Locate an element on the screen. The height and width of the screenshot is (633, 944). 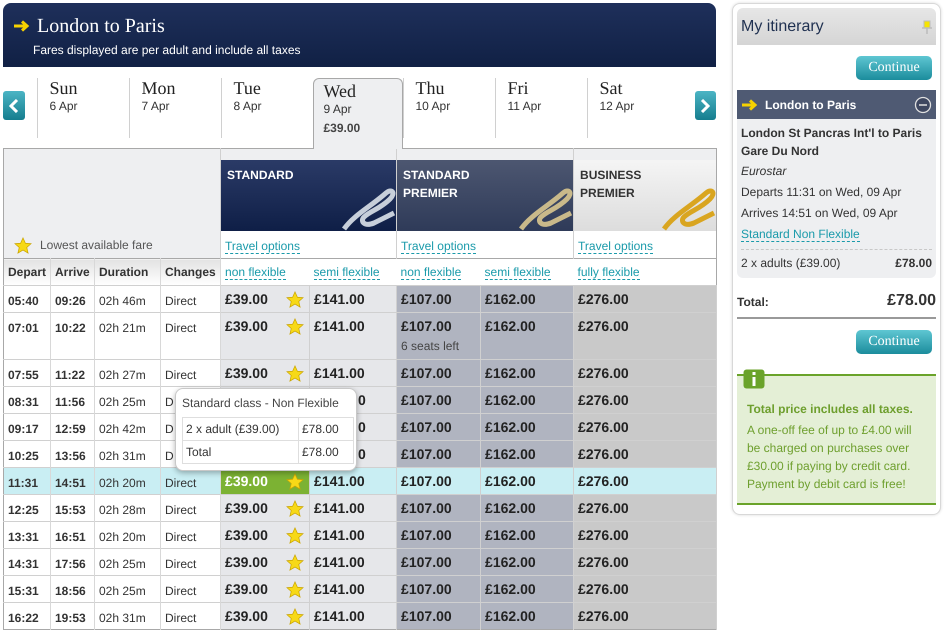
tooltip-label: 2 x adult (£39.00) is located at coordinates (240, 429).